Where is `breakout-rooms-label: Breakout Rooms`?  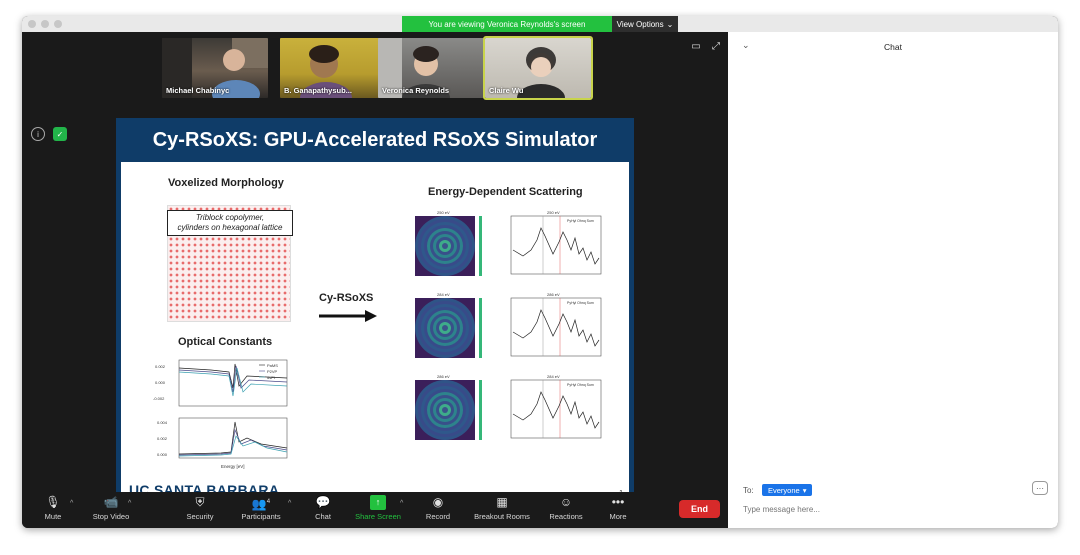 breakout-rooms-label: Breakout Rooms is located at coordinates (502, 516).